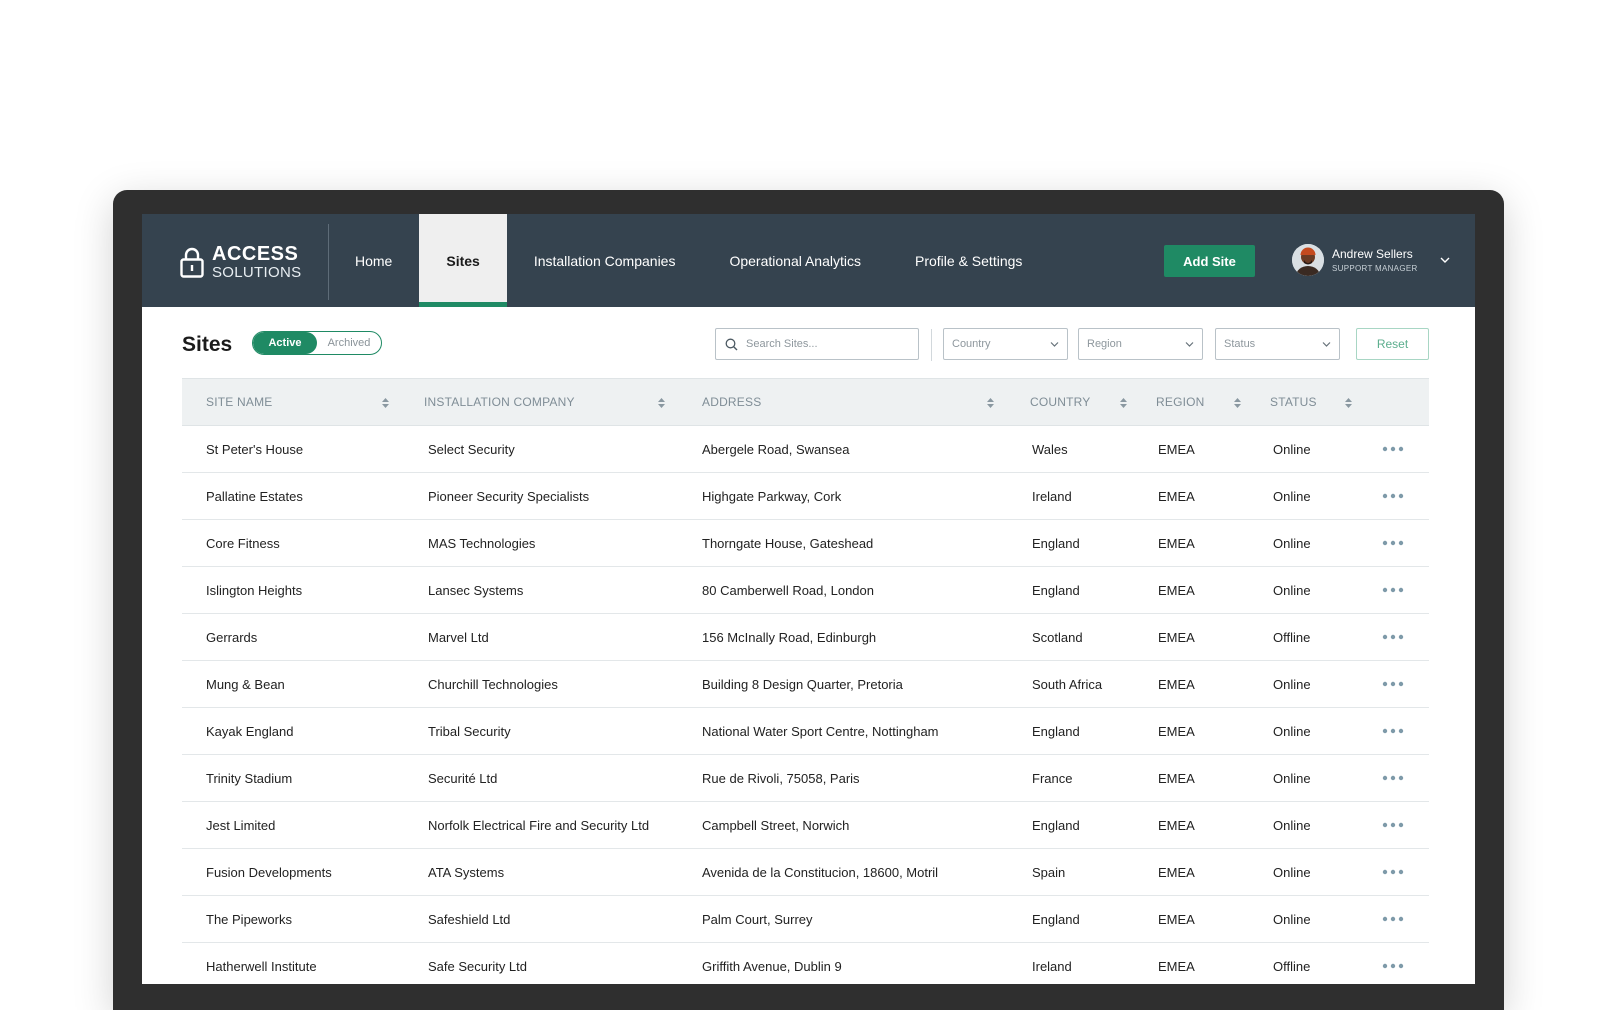  Describe the element at coordinates (1060, 402) in the screenshot. I see `column-header-country: COUNTRY` at that location.